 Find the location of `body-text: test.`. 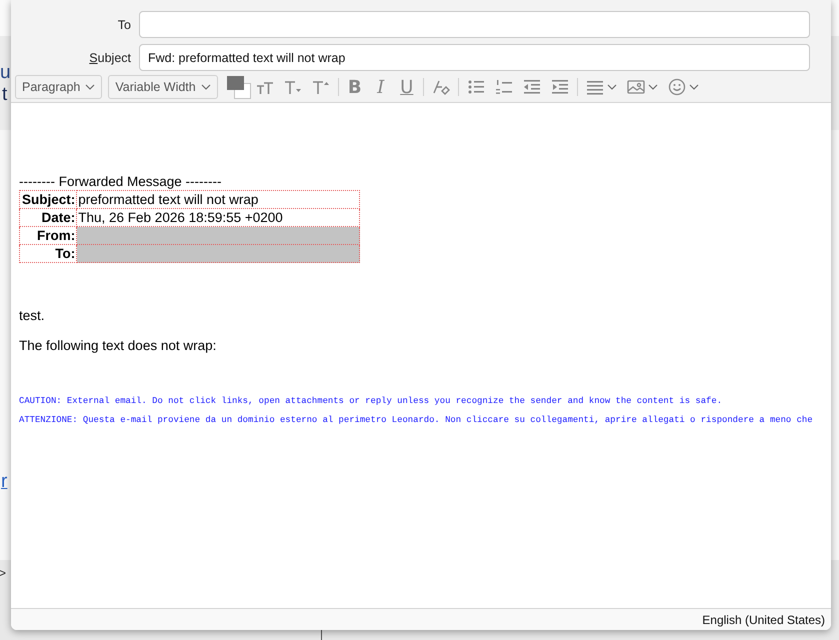

body-text: test. is located at coordinates (32, 316).